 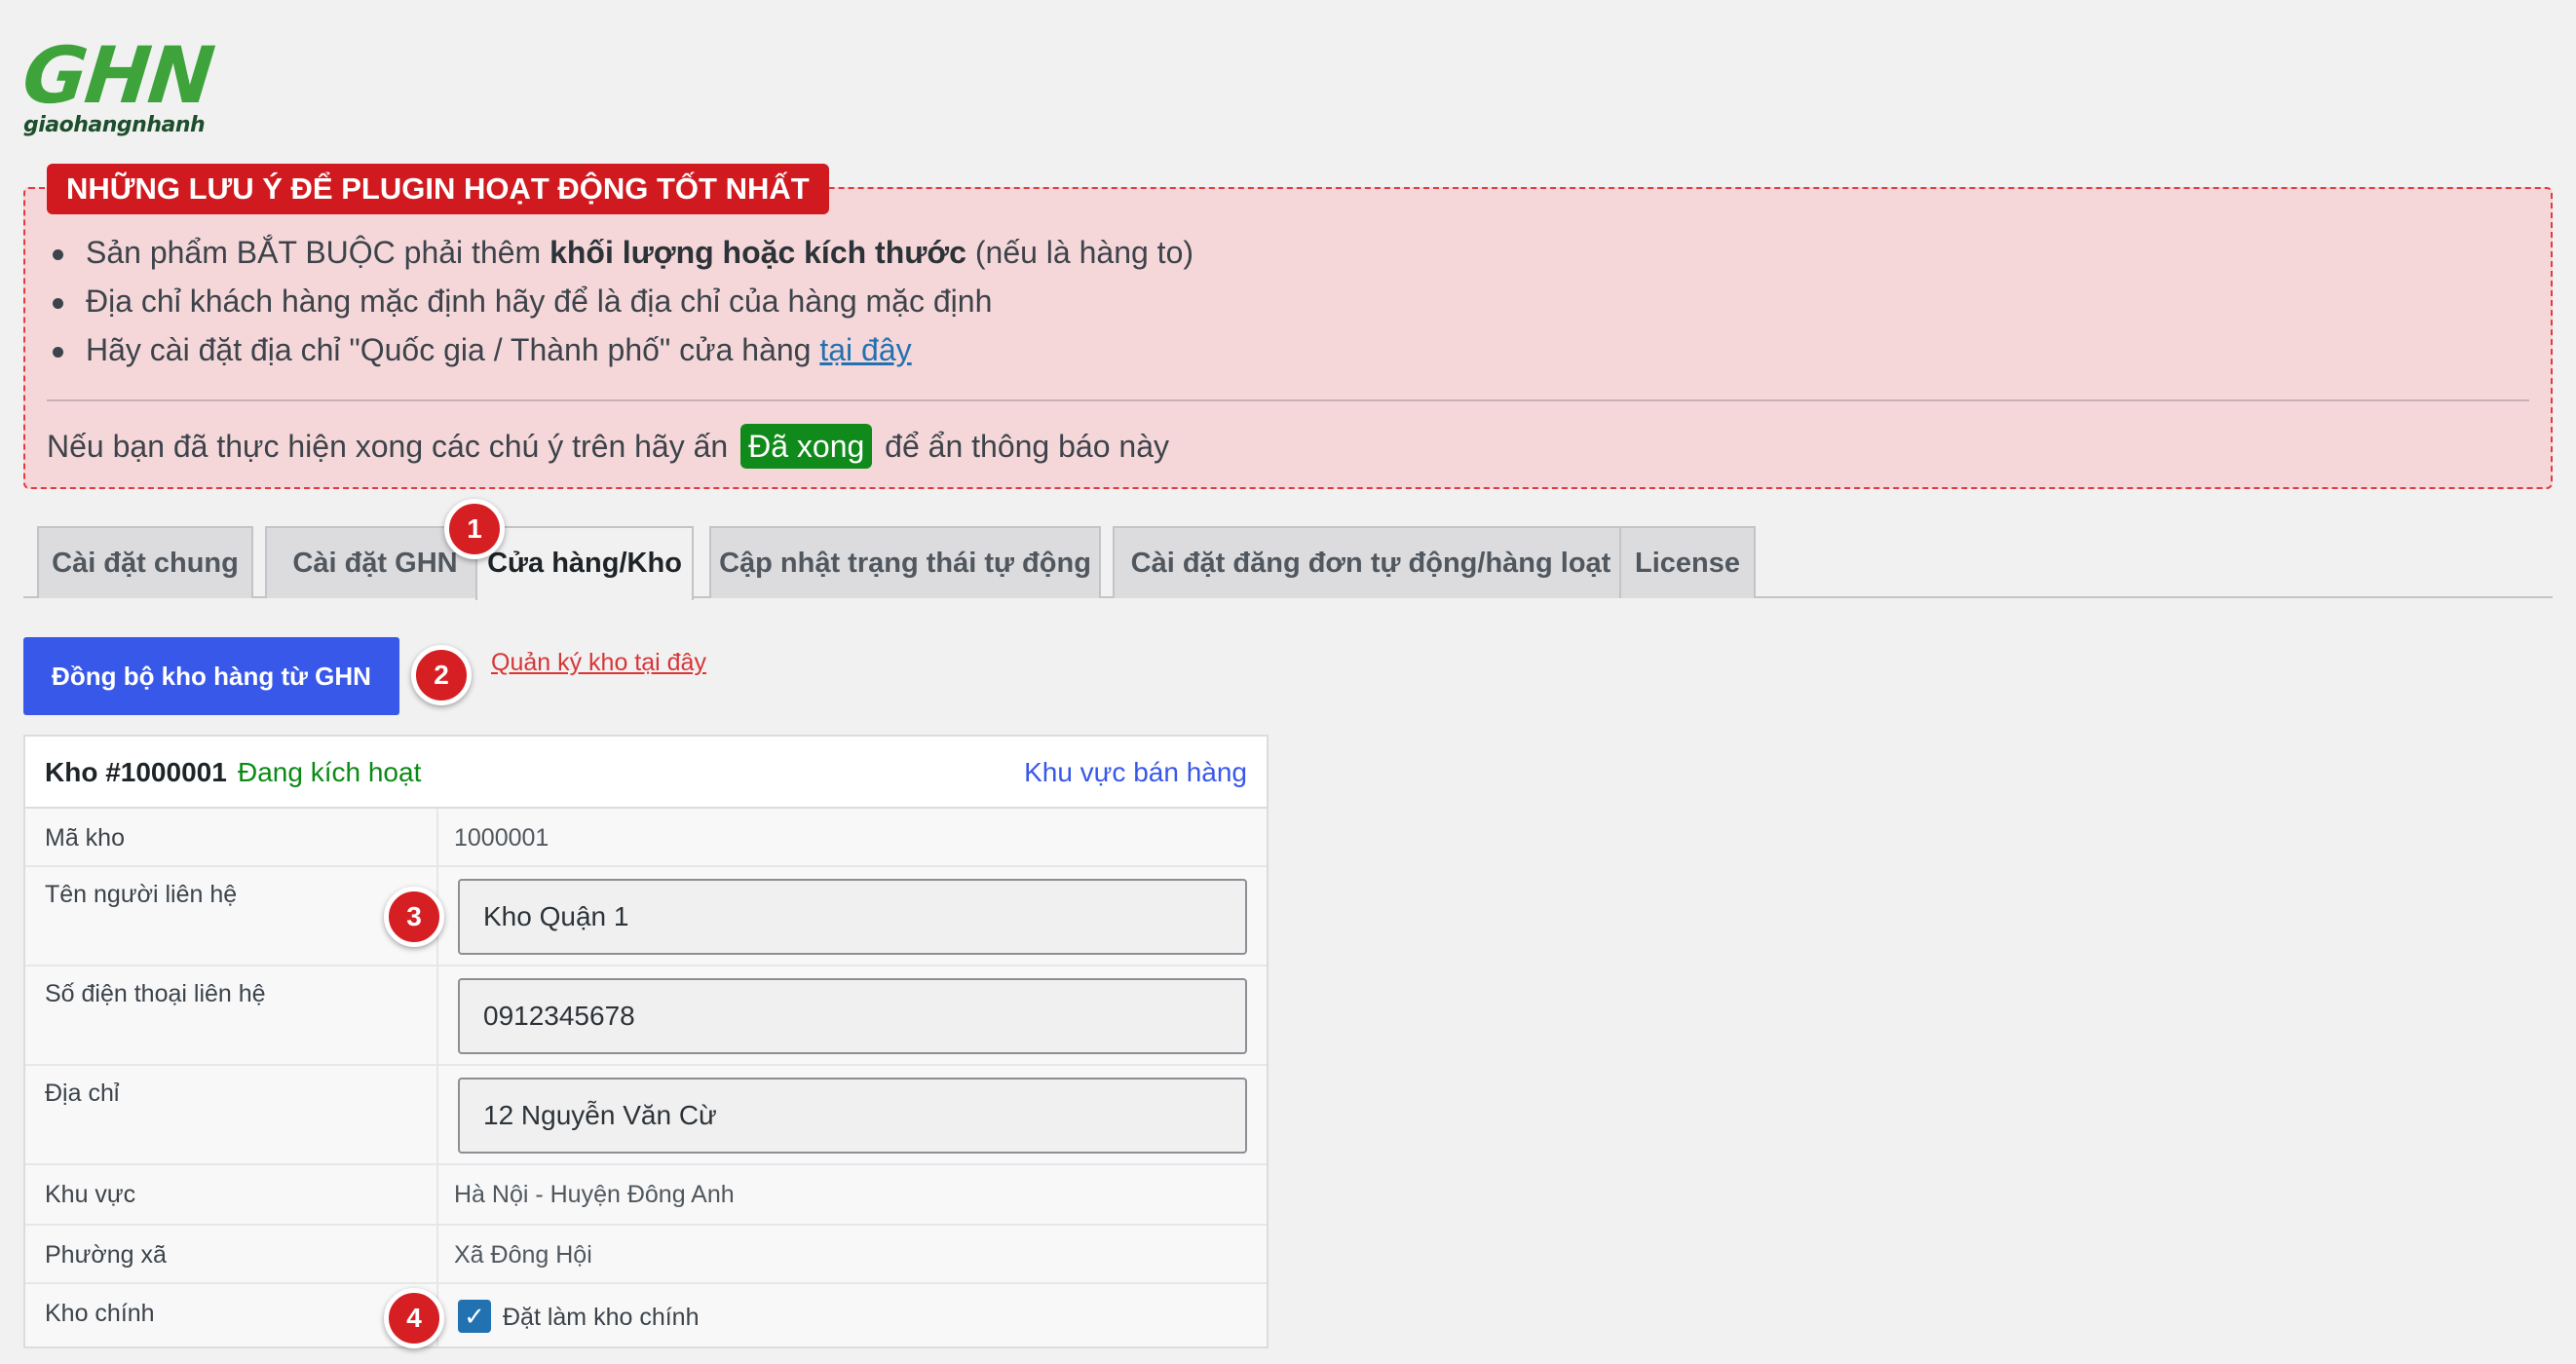 I want to click on phone-label: Số điện thoại liên hệ, so click(x=155, y=993).